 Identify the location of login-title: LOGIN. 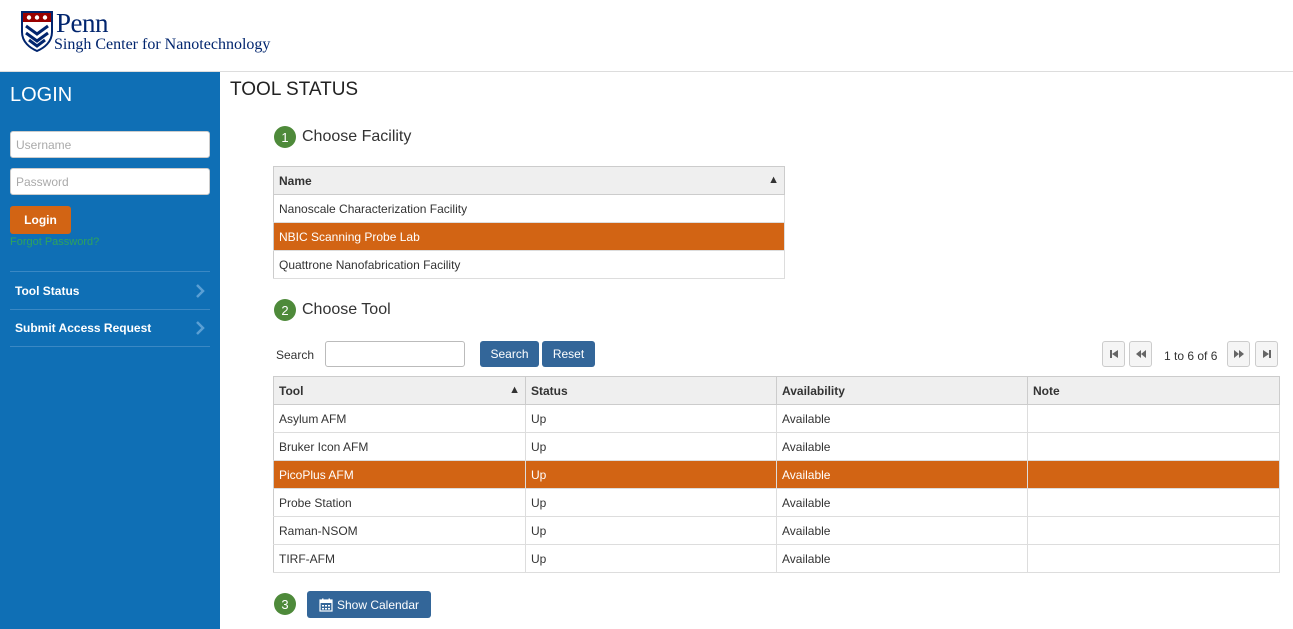
(41, 95).